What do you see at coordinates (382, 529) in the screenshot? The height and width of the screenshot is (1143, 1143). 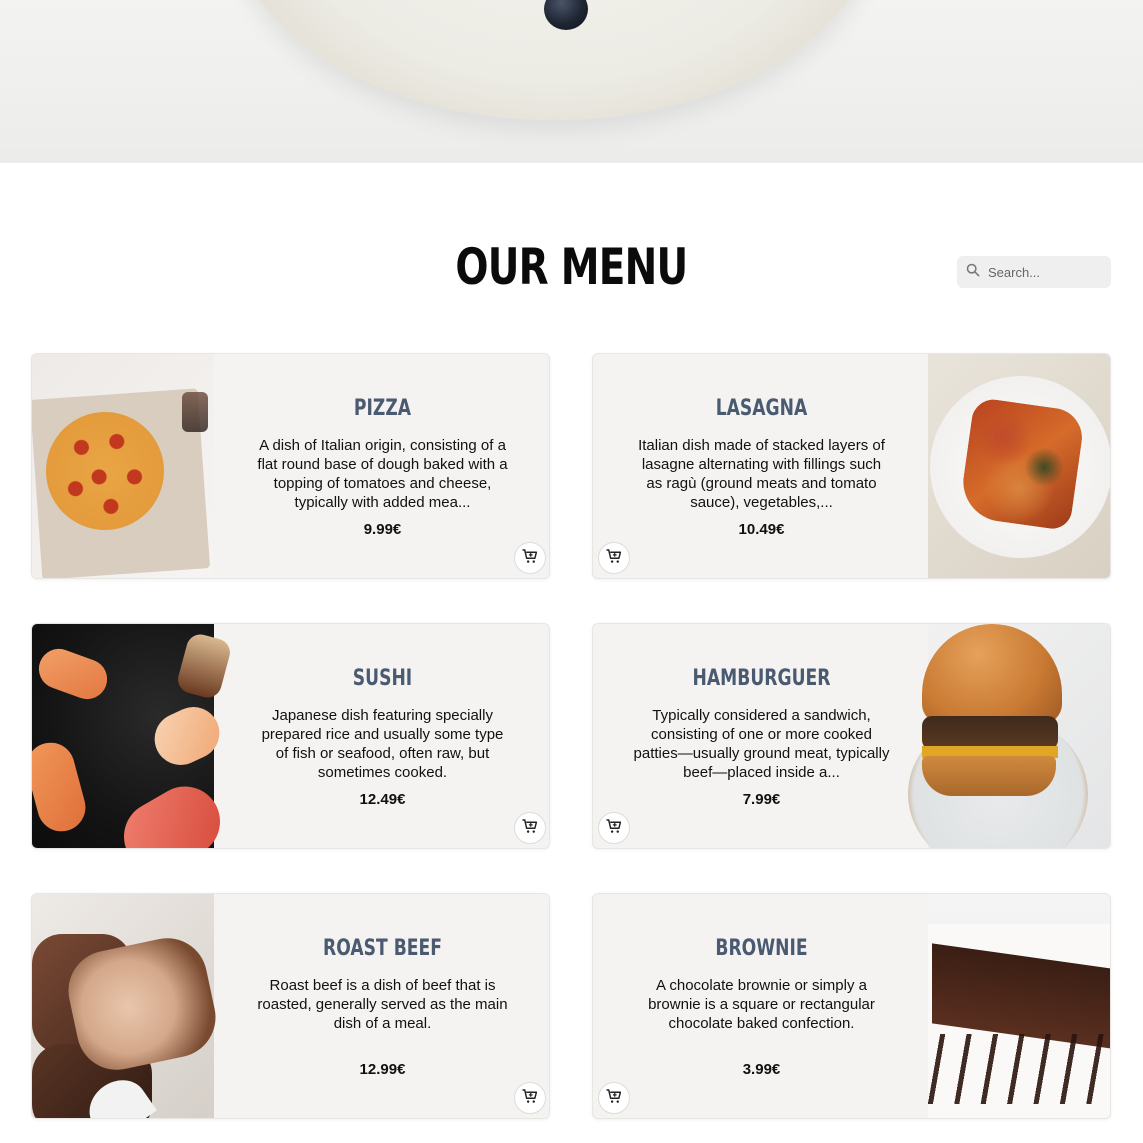 I see `menu-item-price: 9.99€` at bounding box center [382, 529].